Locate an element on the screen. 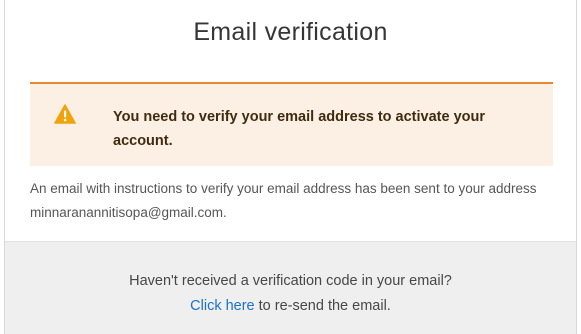 This screenshot has height=334, width=581. resend-suffix: to re-send the email. is located at coordinates (322, 306).